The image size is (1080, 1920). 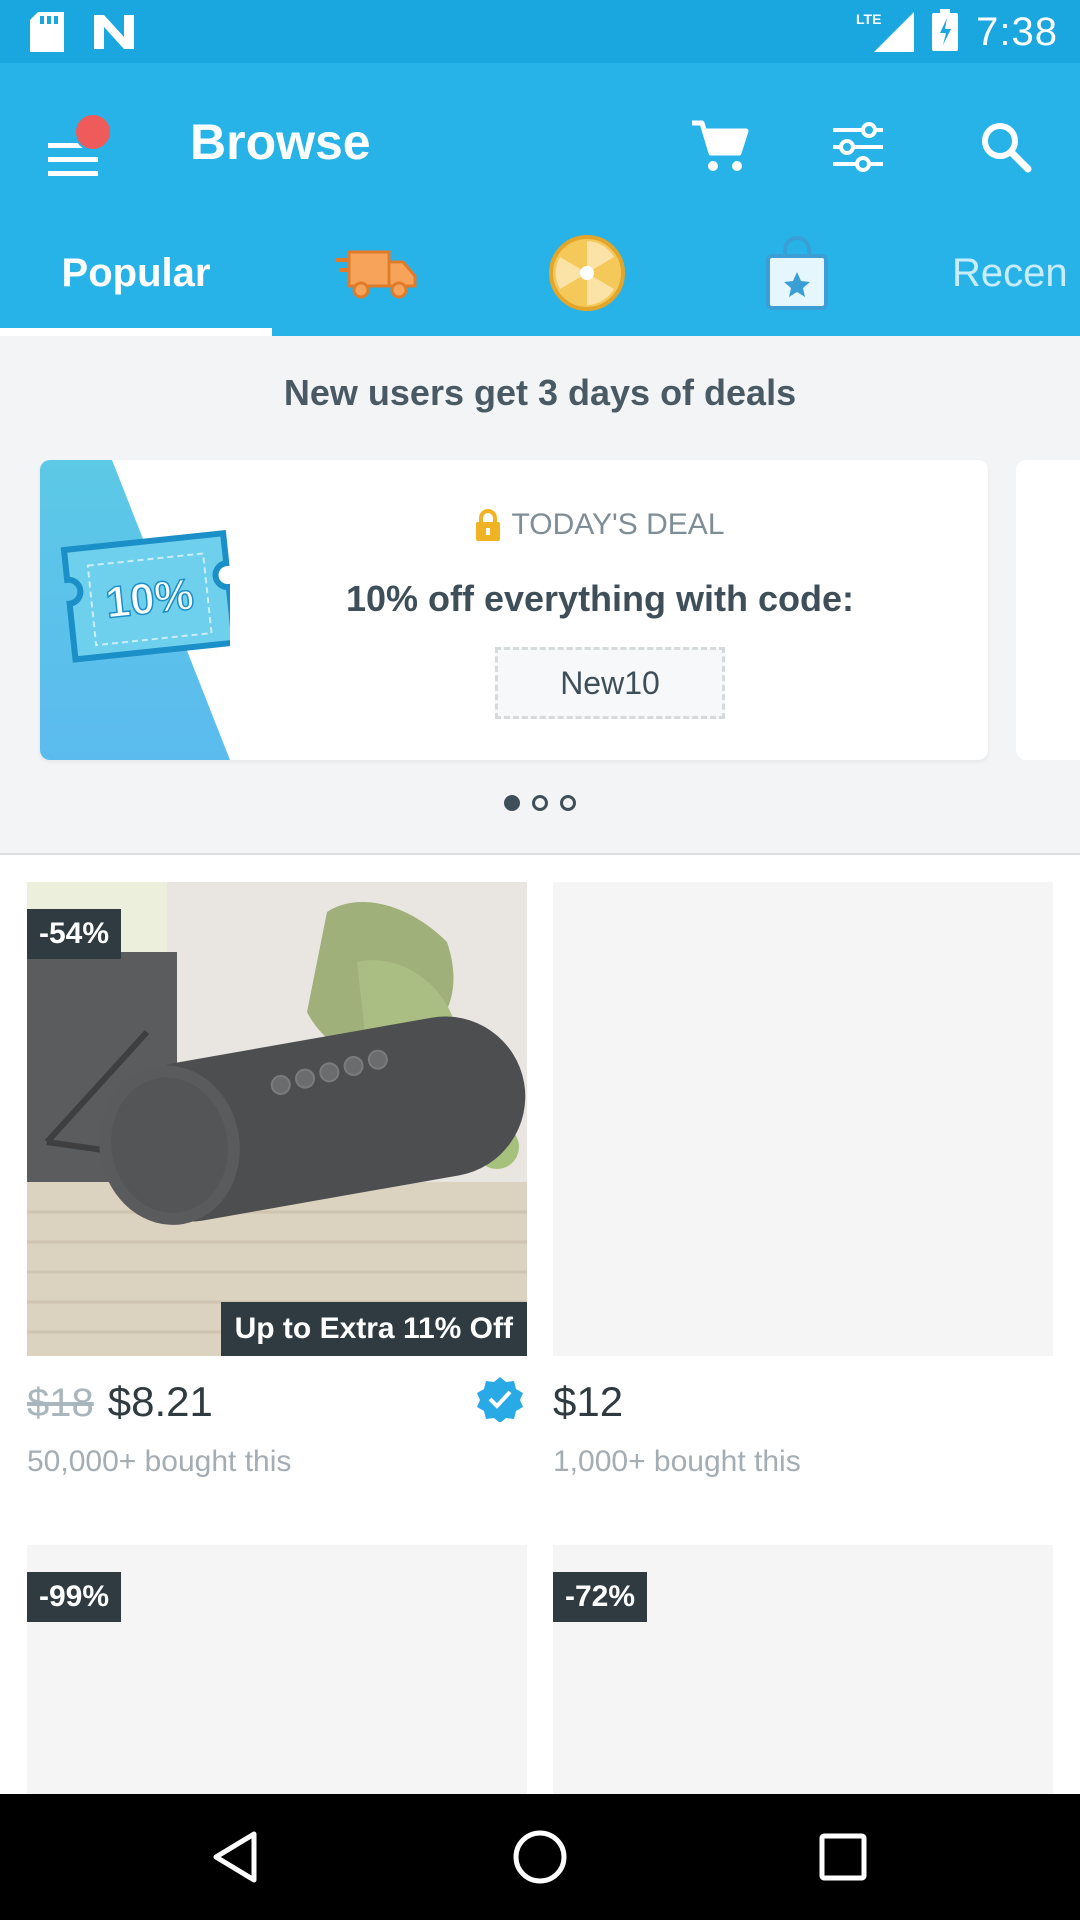 What do you see at coordinates (868, 19) in the screenshot?
I see `svg-text: LTE` at bounding box center [868, 19].